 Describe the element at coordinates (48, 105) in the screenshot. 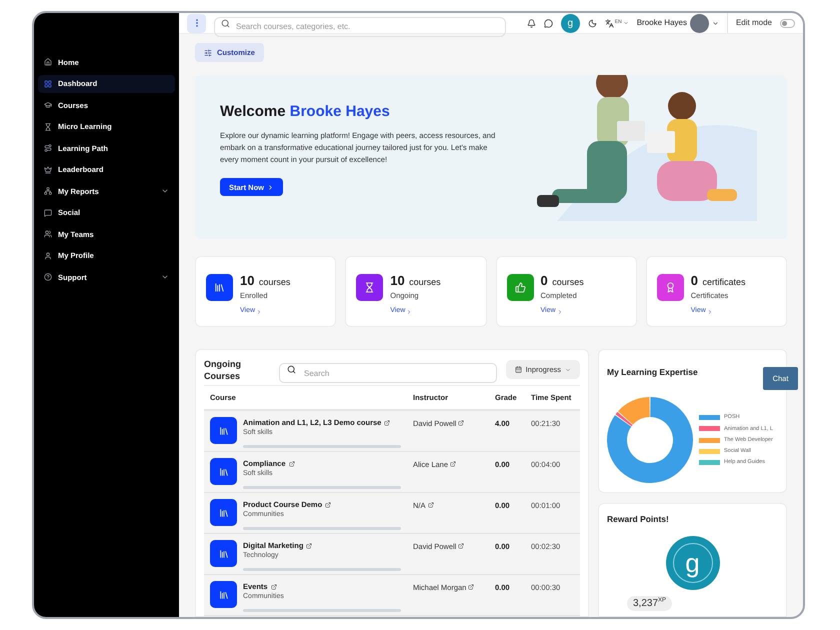

I see `graduation-cap-icon` at that location.